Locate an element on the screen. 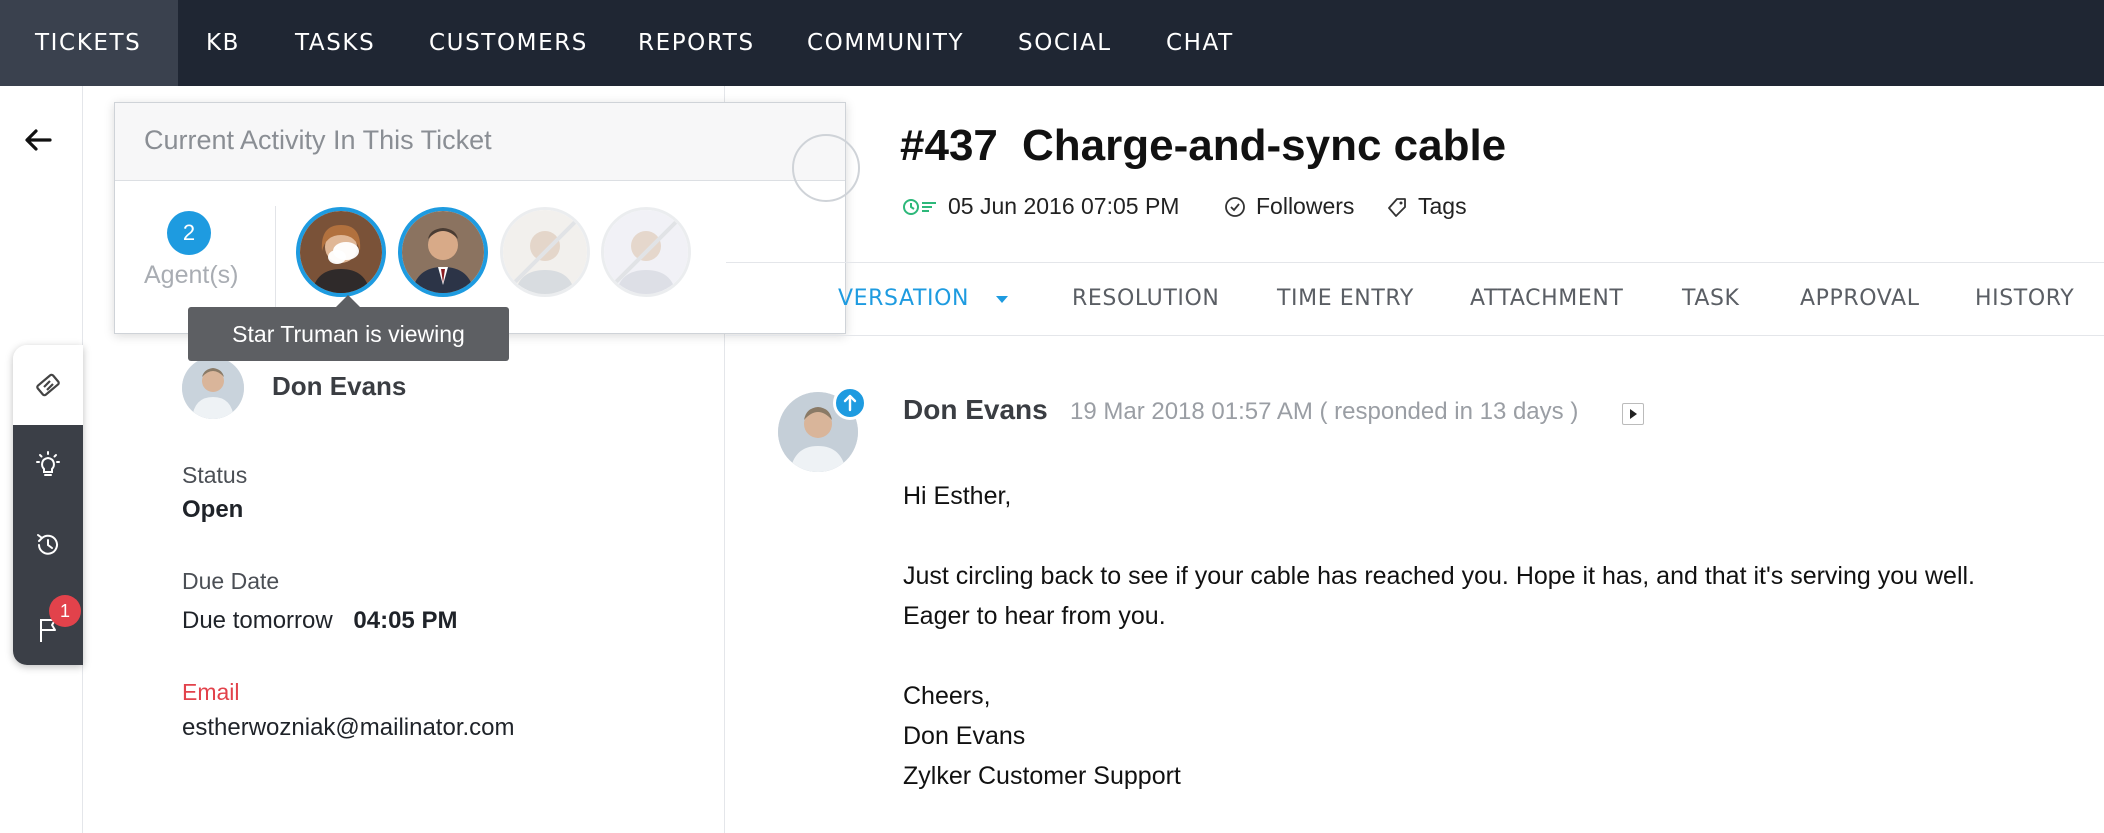  tags-control: Tags is located at coordinates (1426, 206).